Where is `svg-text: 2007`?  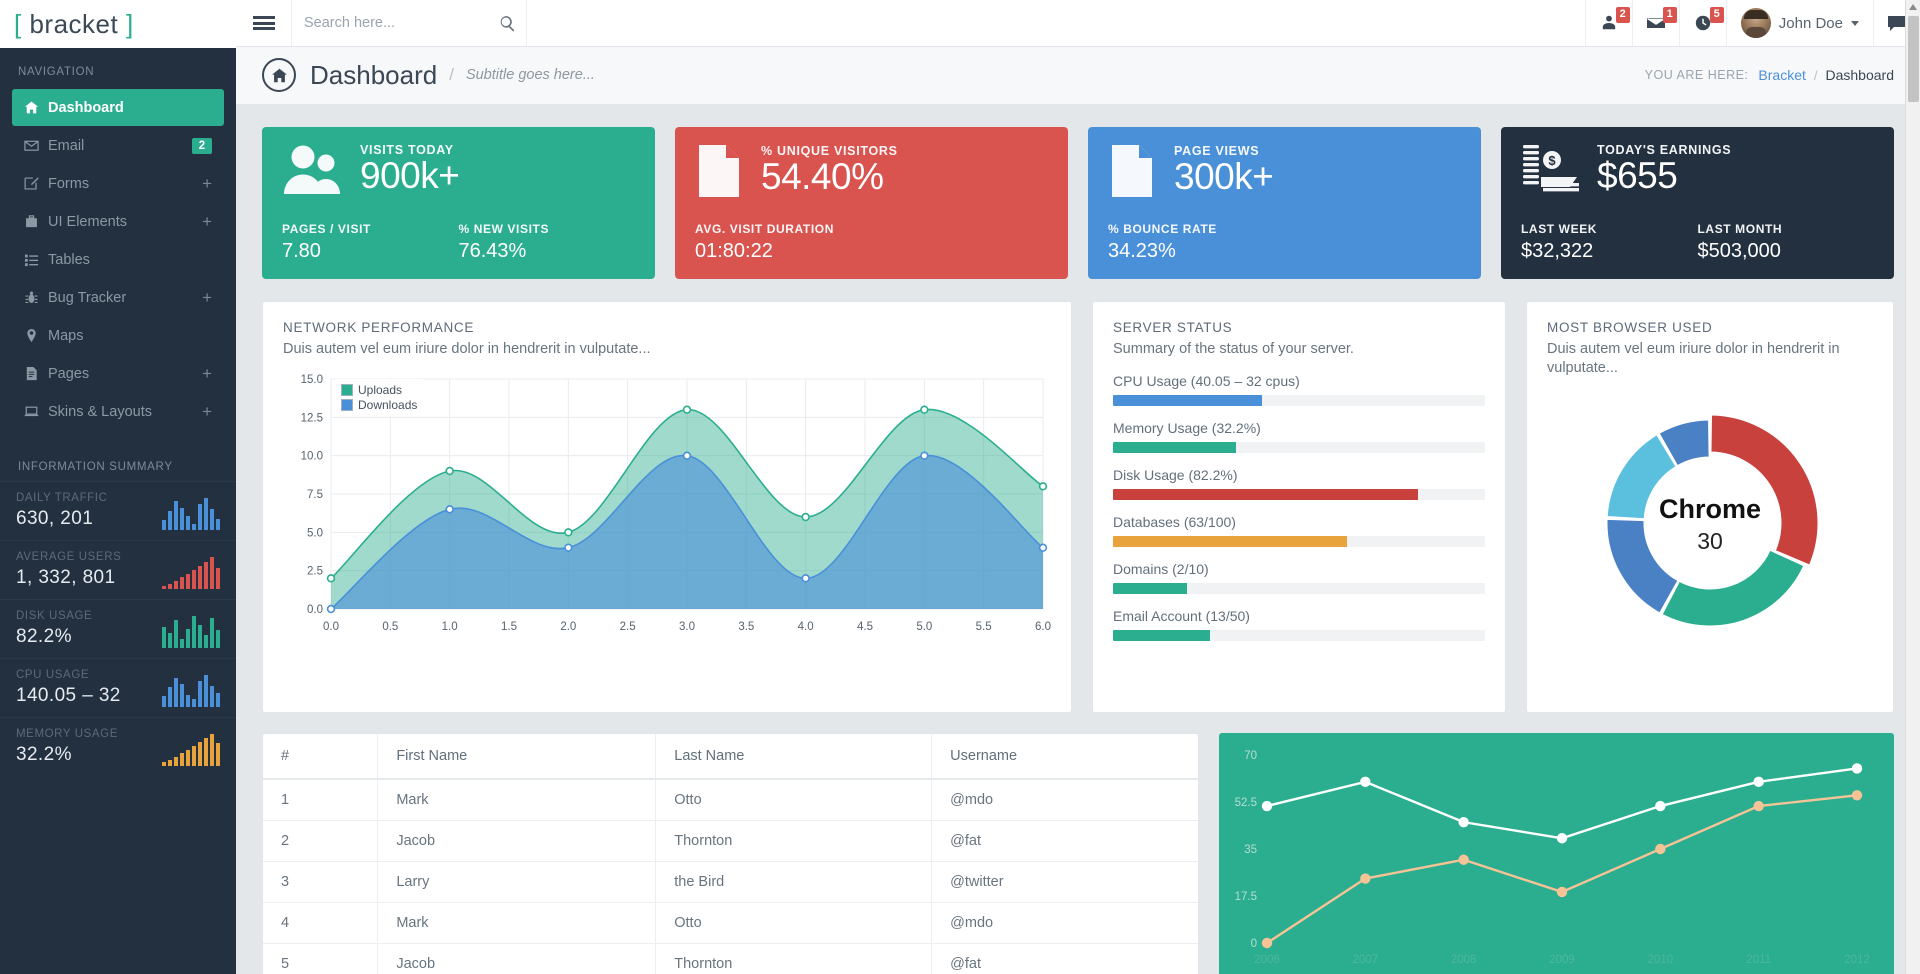 svg-text: 2007 is located at coordinates (1366, 960).